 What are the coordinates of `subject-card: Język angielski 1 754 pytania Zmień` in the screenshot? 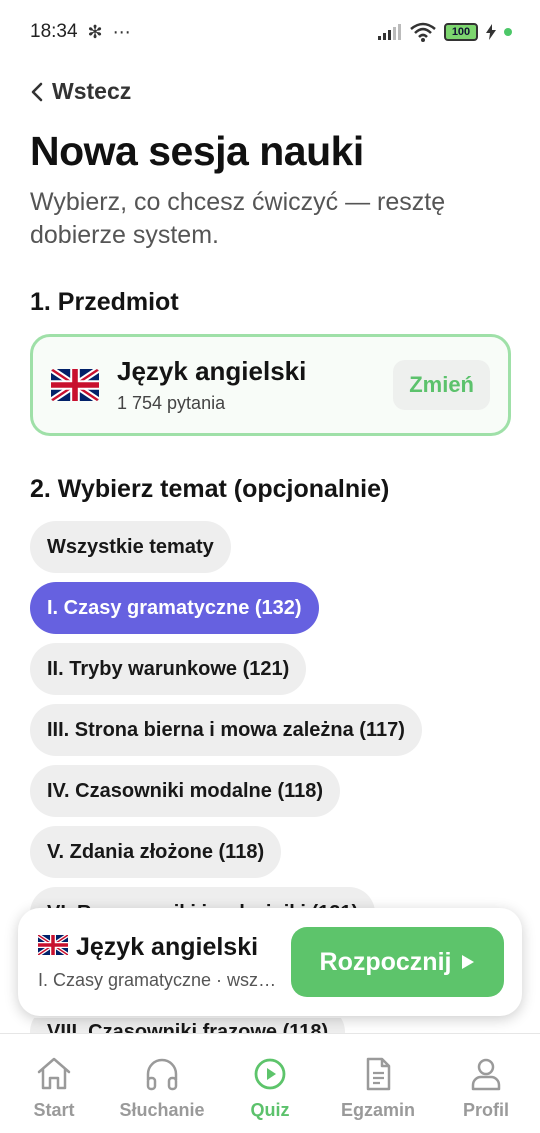 It's located at (270, 385).